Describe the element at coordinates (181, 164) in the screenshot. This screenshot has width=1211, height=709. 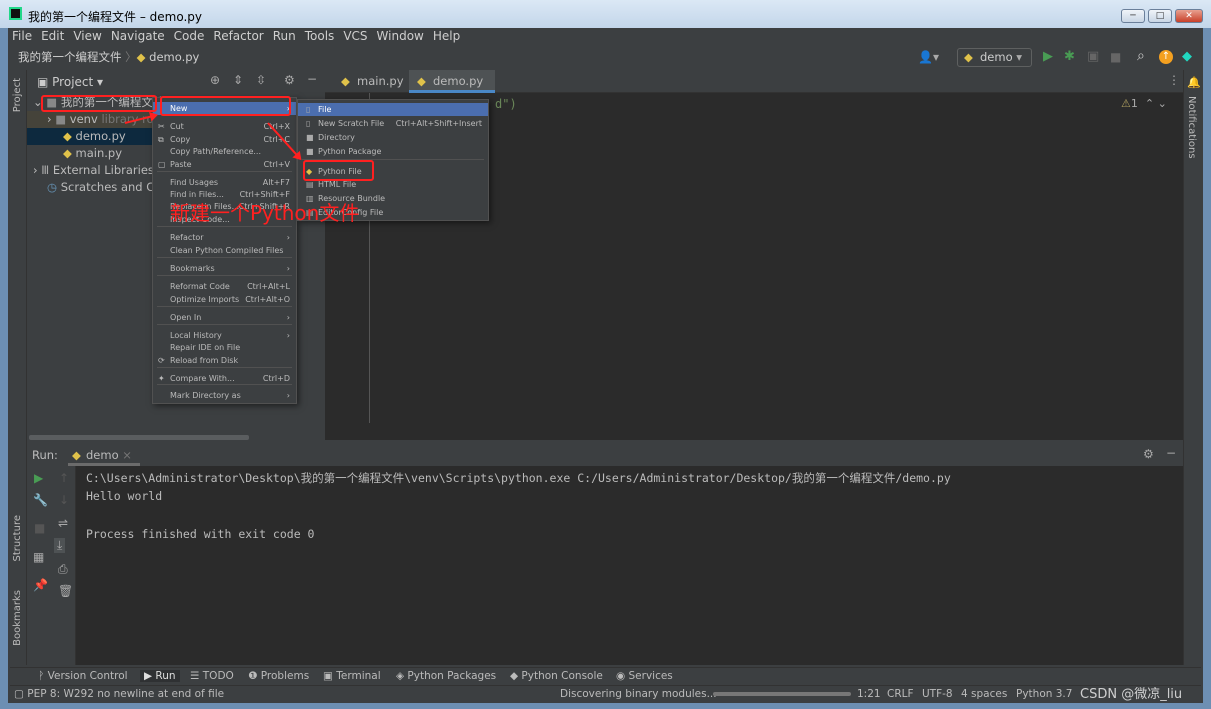
I see `menu-item-label: Paste` at that location.